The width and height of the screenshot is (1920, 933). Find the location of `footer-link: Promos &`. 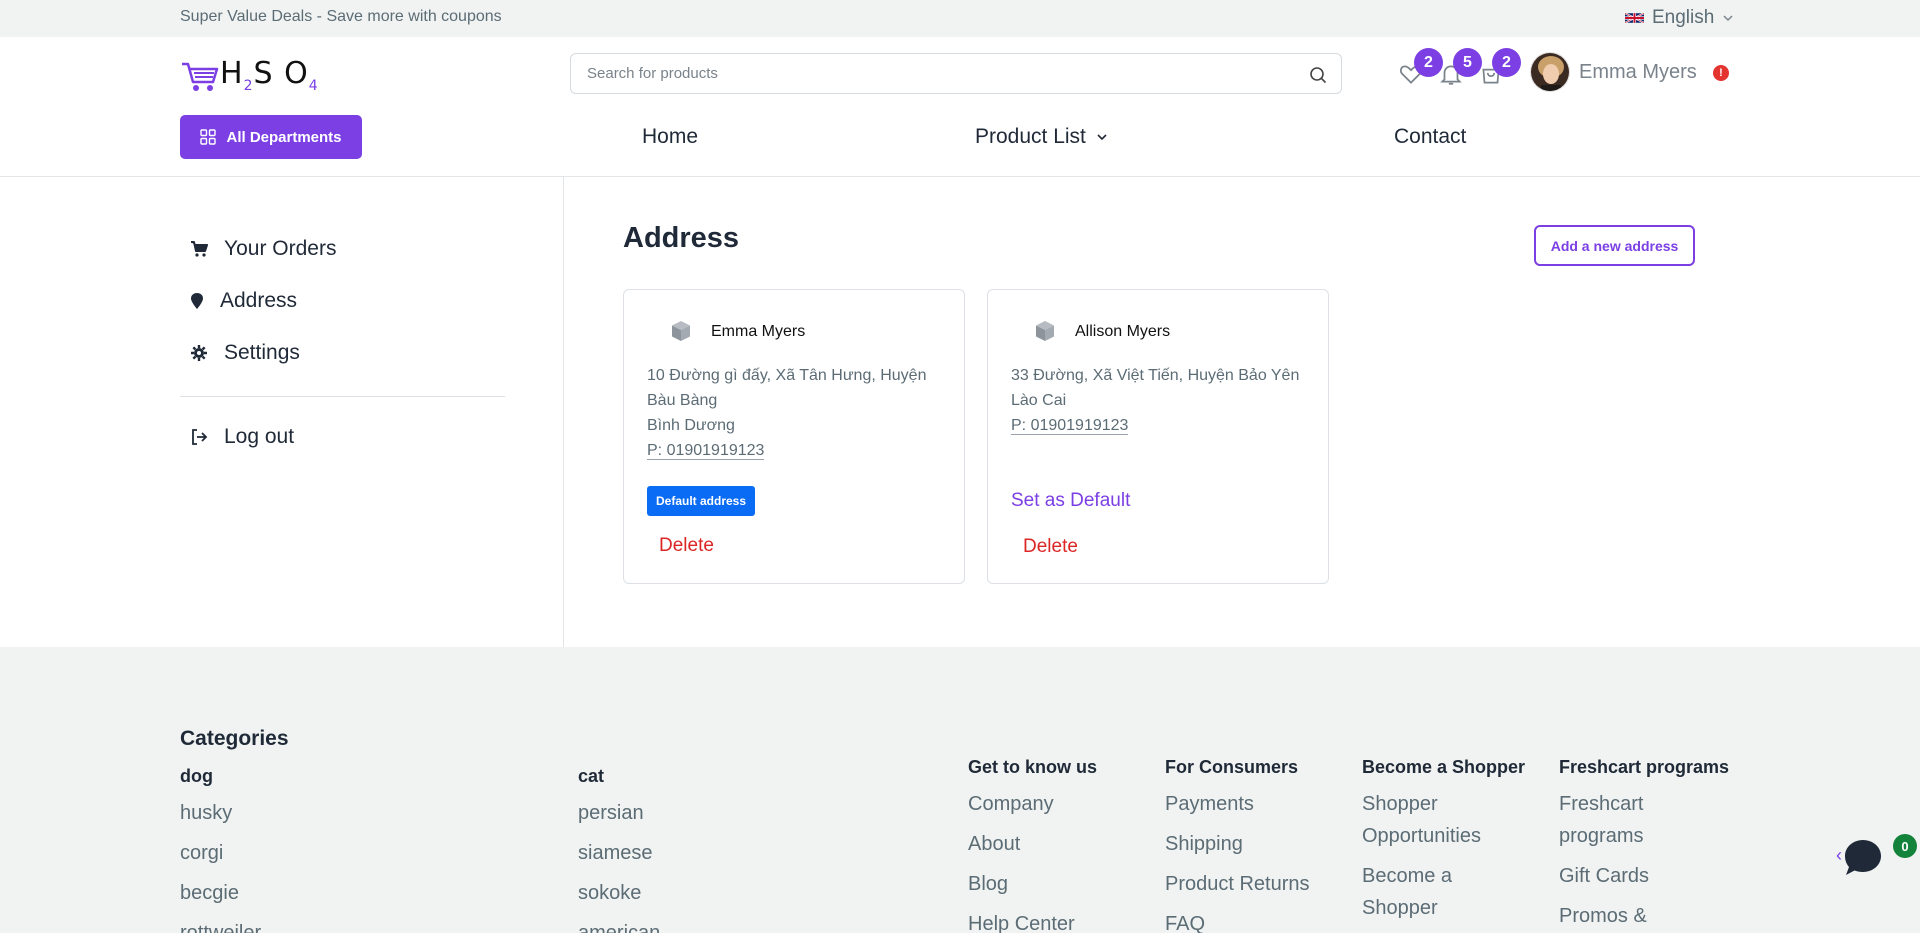

footer-link: Promos & is located at coordinates (1634, 916).